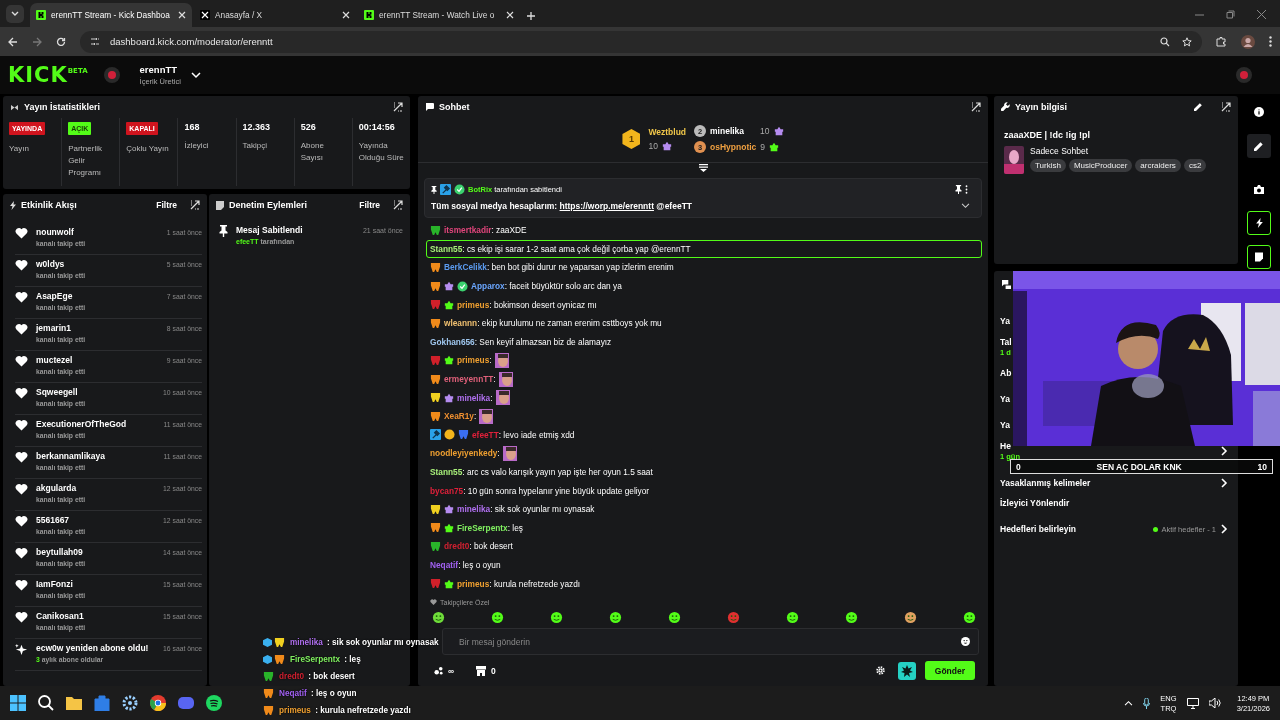 This screenshot has height=720, width=1280. I want to click on setting-label: Yasaklanmış kelimeler, so click(1045, 483).